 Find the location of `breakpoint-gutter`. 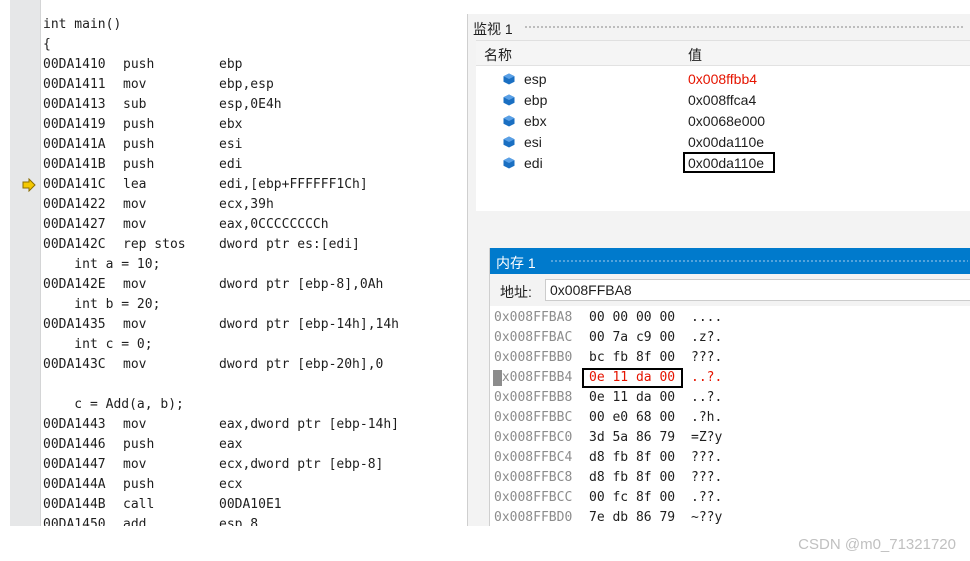

breakpoint-gutter is located at coordinates (25, 263).